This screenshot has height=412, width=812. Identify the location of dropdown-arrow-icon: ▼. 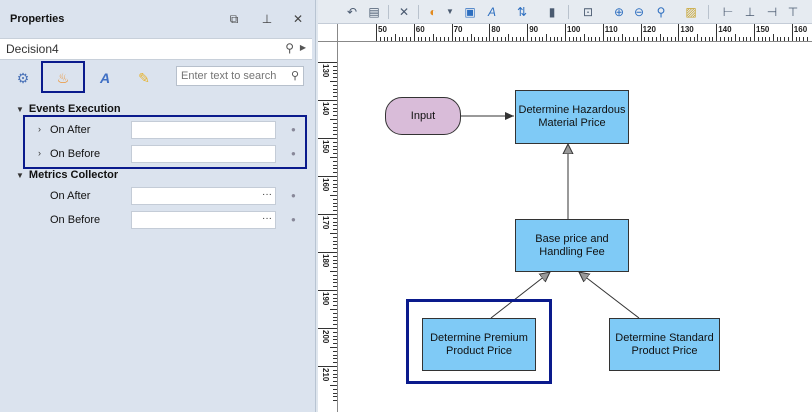
(450, 12).